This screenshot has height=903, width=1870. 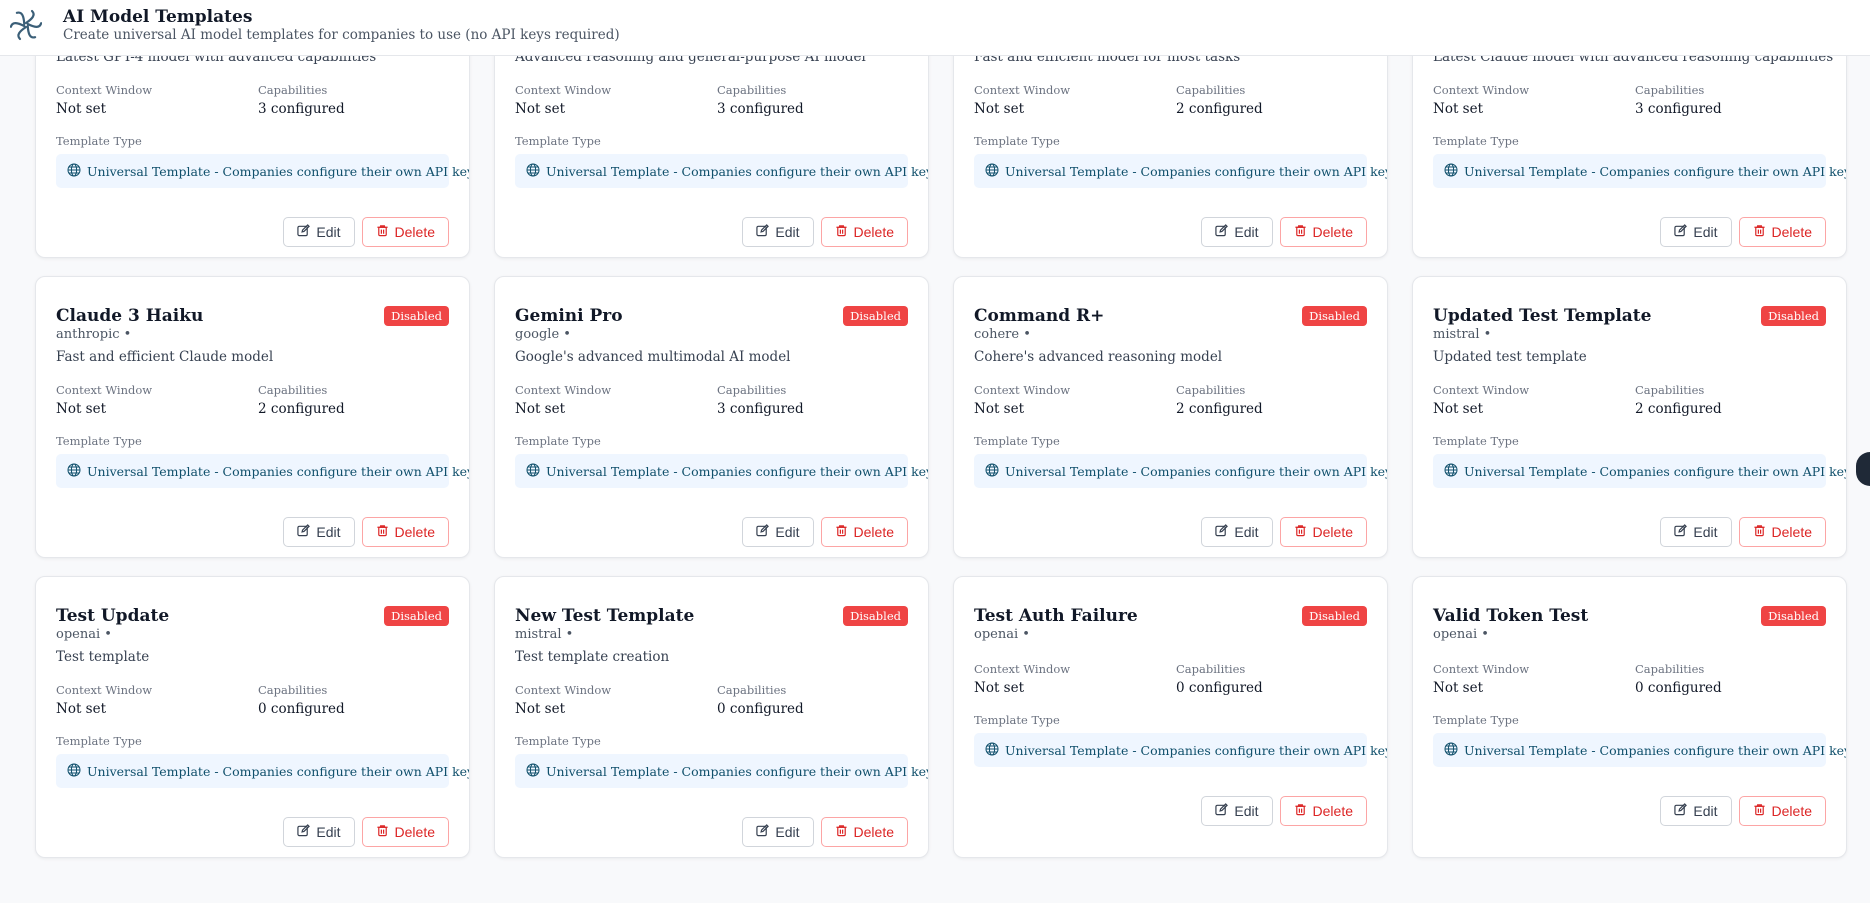 I want to click on capabilities-stat: Capabilities 3 configured, so click(x=301, y=100).